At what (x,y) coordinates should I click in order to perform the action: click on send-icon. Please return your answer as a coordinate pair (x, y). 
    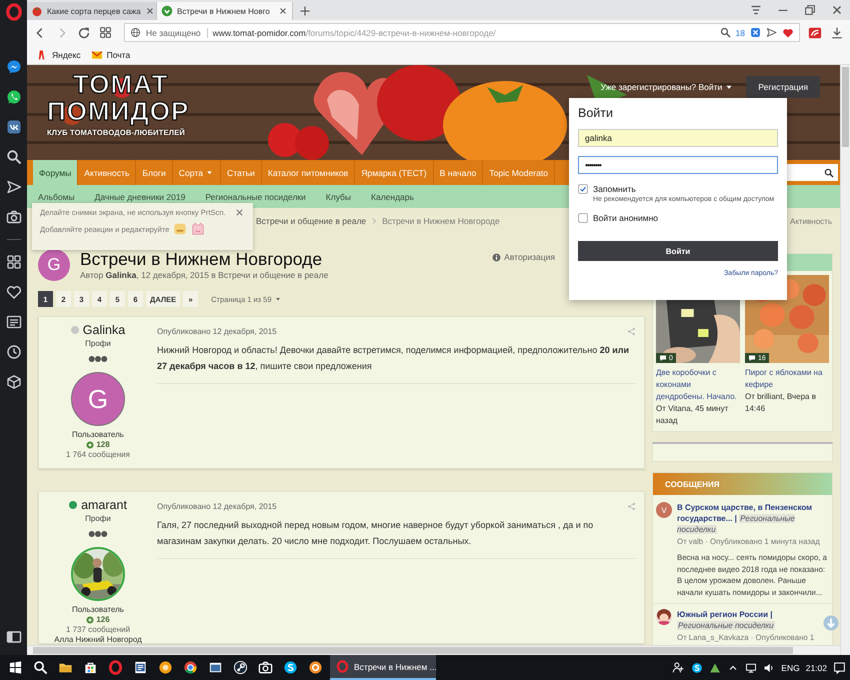
    Looking at the image, I should click on (771, 32).